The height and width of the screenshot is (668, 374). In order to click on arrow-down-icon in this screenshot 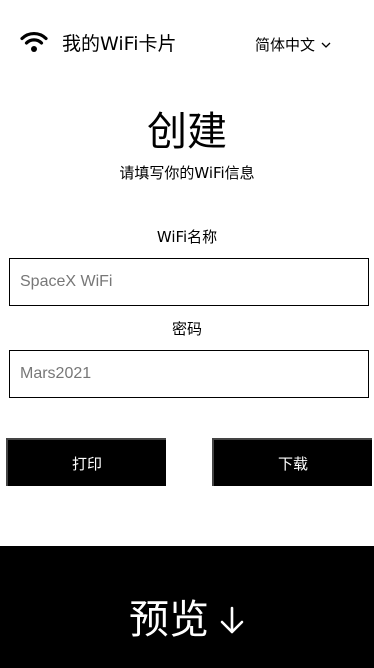, I will do `click(232, 620)`.